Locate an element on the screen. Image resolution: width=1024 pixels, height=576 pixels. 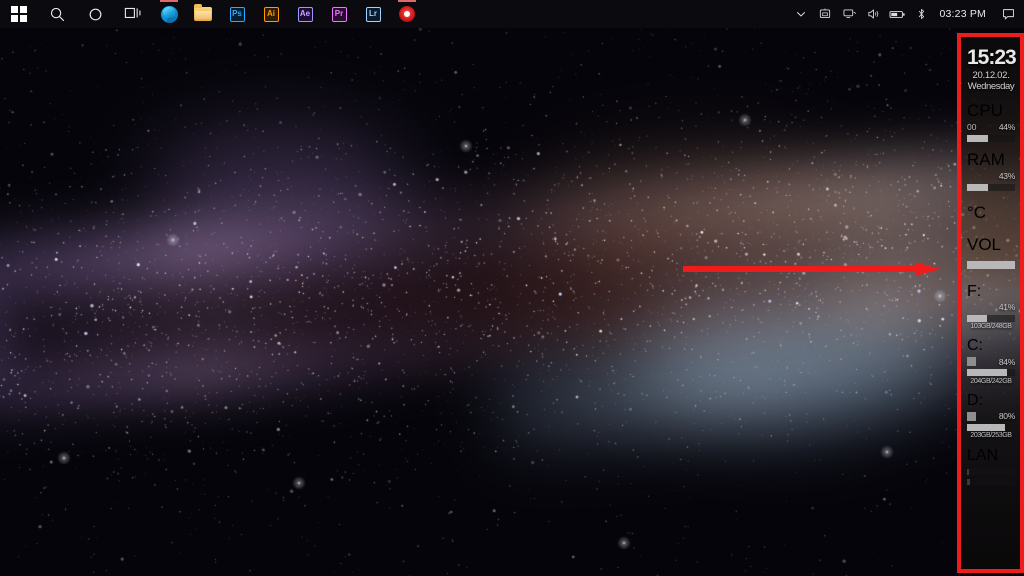
bluetooth-button is located at coordinates (921, 14).